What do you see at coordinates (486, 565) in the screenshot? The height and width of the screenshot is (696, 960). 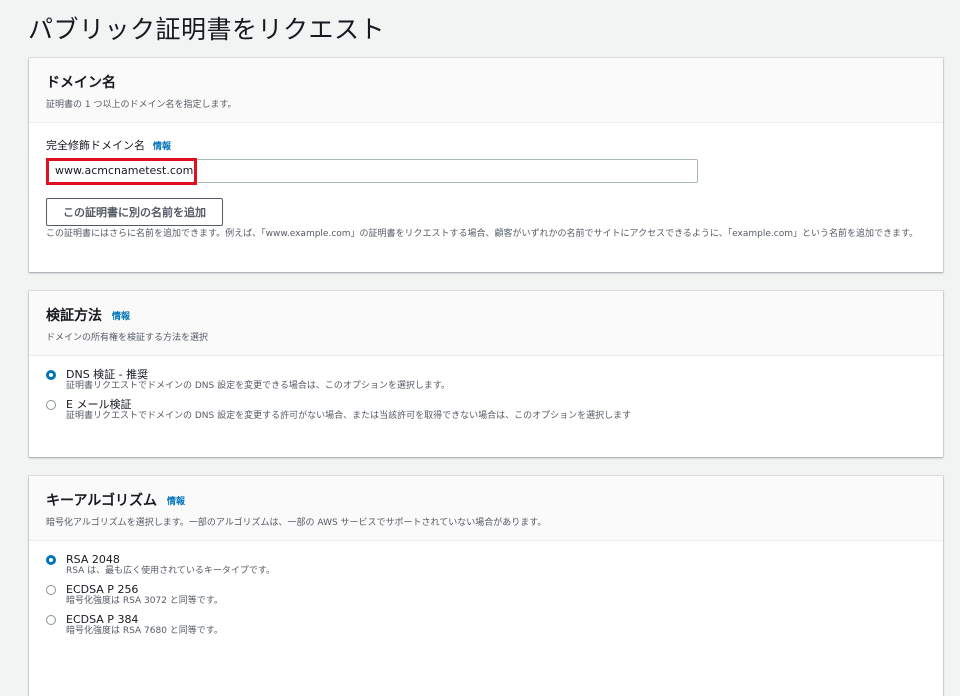 I see `radio-option-rsa2048: RSA 2048 RSA は、最も広く使用されているキータイプです。` at bounding box center [486, 565].